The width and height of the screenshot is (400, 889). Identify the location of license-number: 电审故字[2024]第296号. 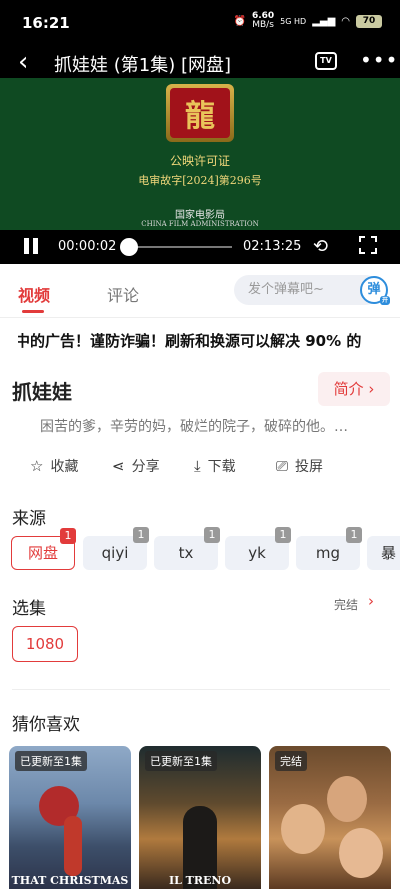
(200, 180).